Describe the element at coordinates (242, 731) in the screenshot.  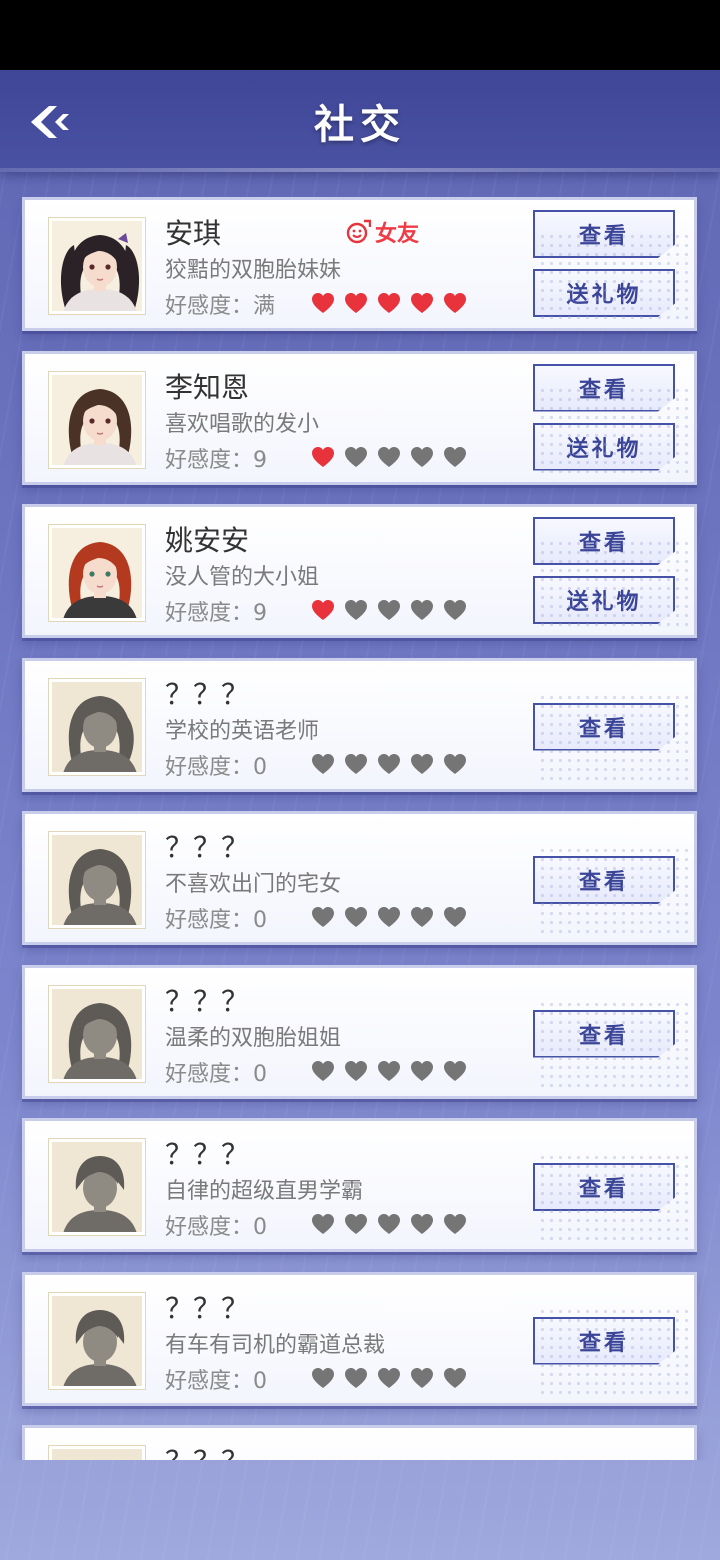
I see `character-description: 学校的英语老师` at that location.